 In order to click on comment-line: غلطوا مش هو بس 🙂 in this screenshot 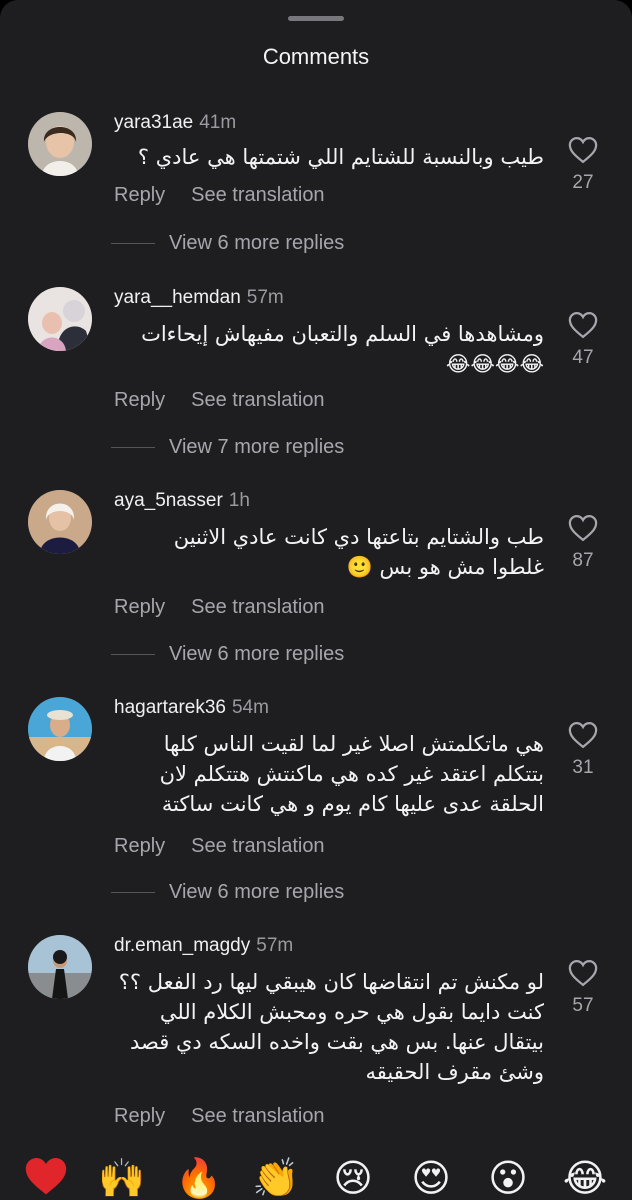, I will do `click(445, 567)`.